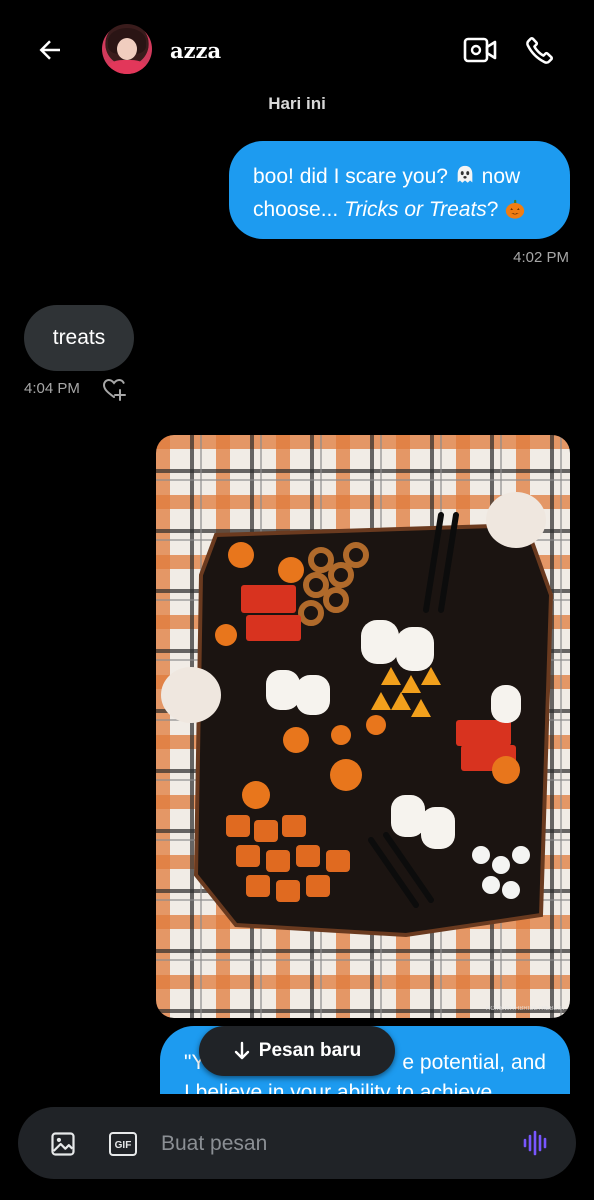 The height and width of the screenshot is (1200, 594). I want to click on gif-button: GIF, so click(123, 1144).